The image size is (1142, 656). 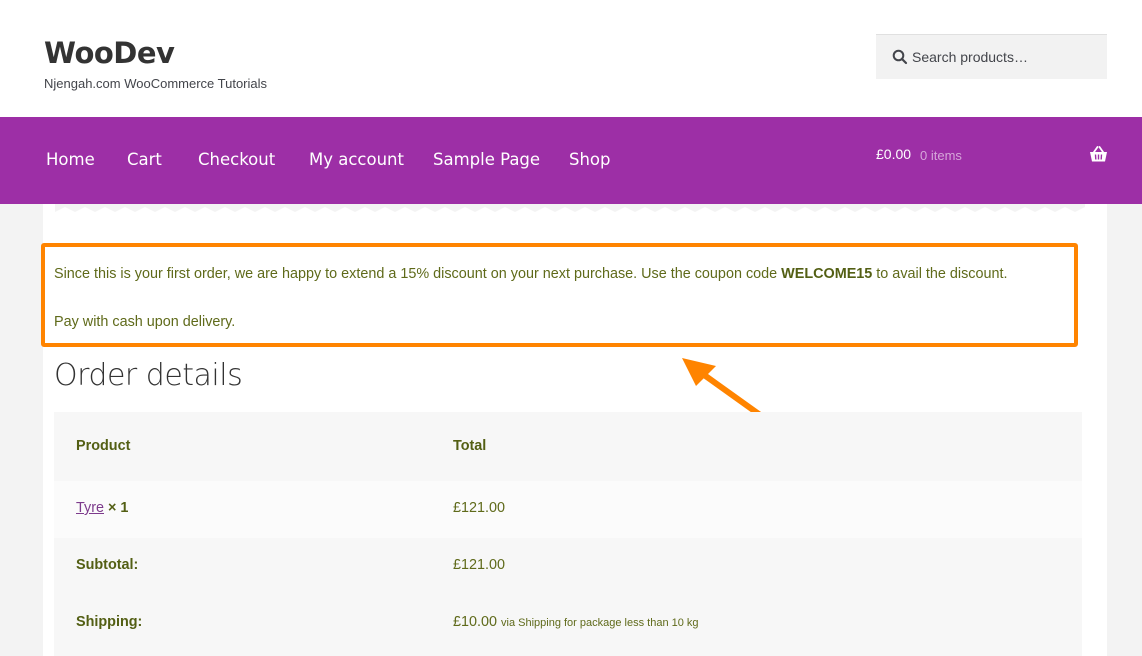 I want to click on product-cell: Tyre × 1, so click(x=102, y=508).